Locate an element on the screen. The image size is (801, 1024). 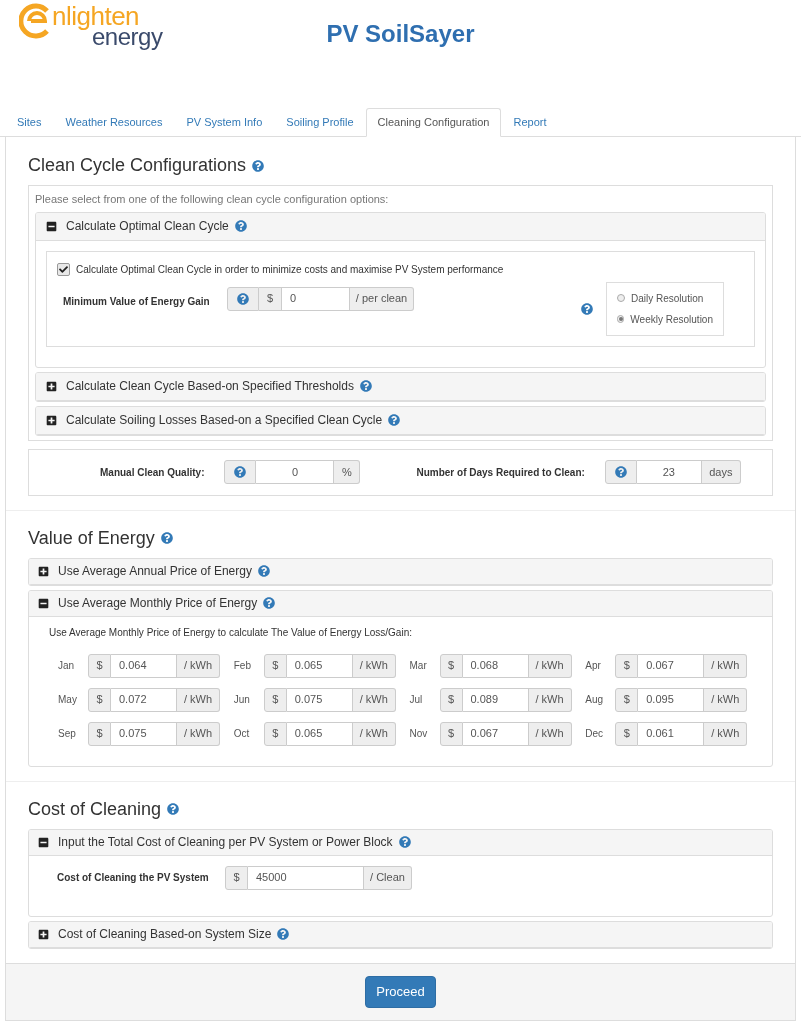
checkbox is located at coordinates (63, 269).